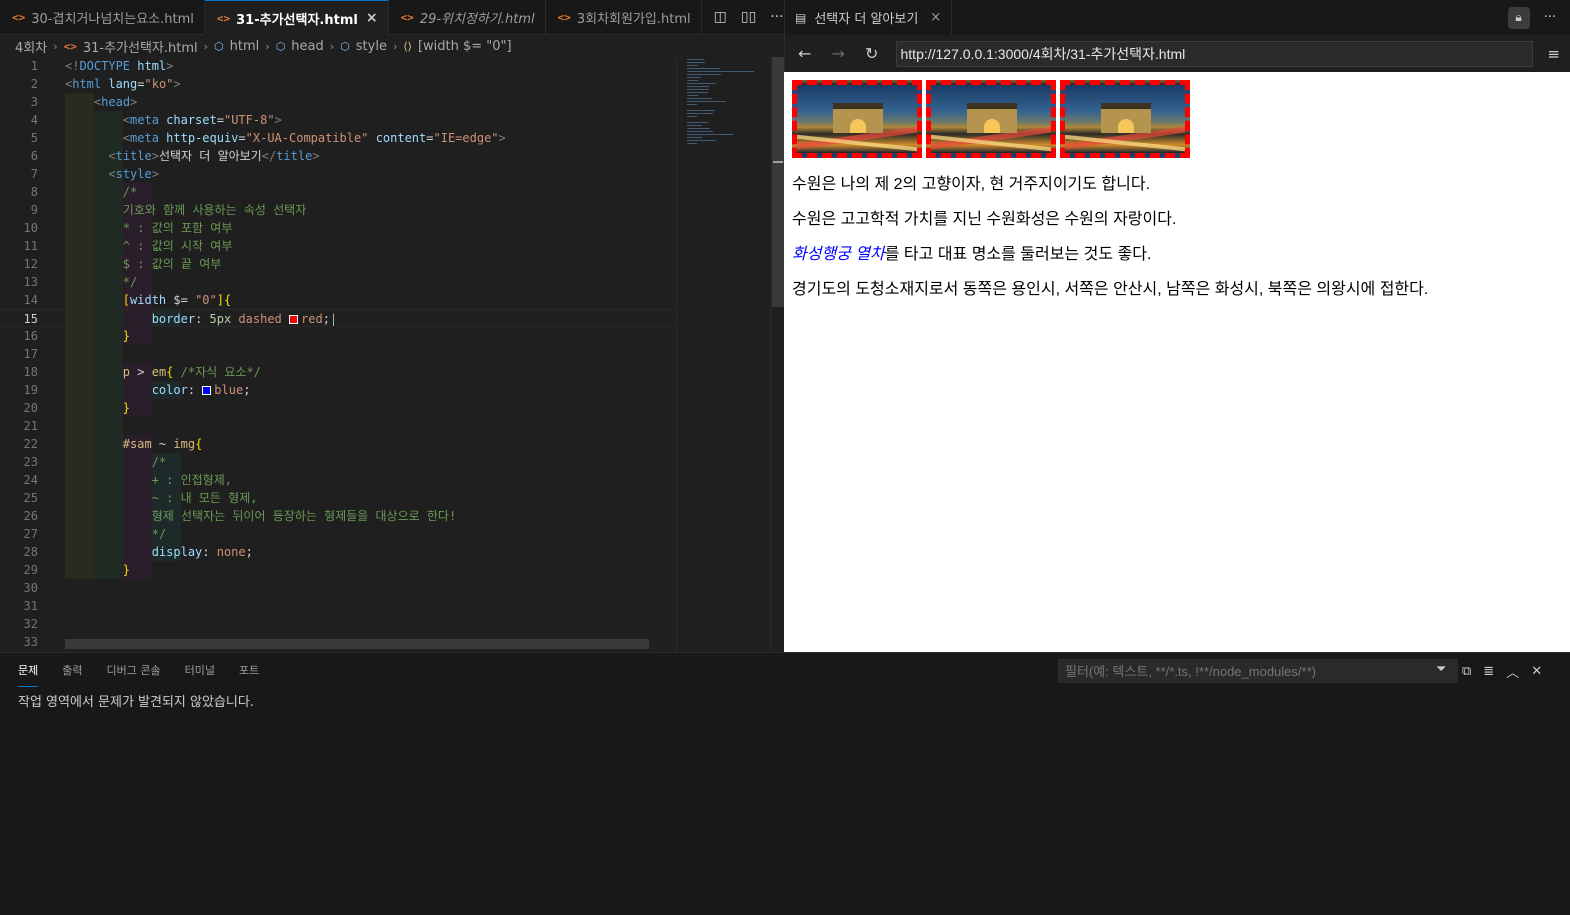  What do you see at coordinates (1126, 126) in the screenshot?
I see `image-detail` at bounding box center [1126, 126].